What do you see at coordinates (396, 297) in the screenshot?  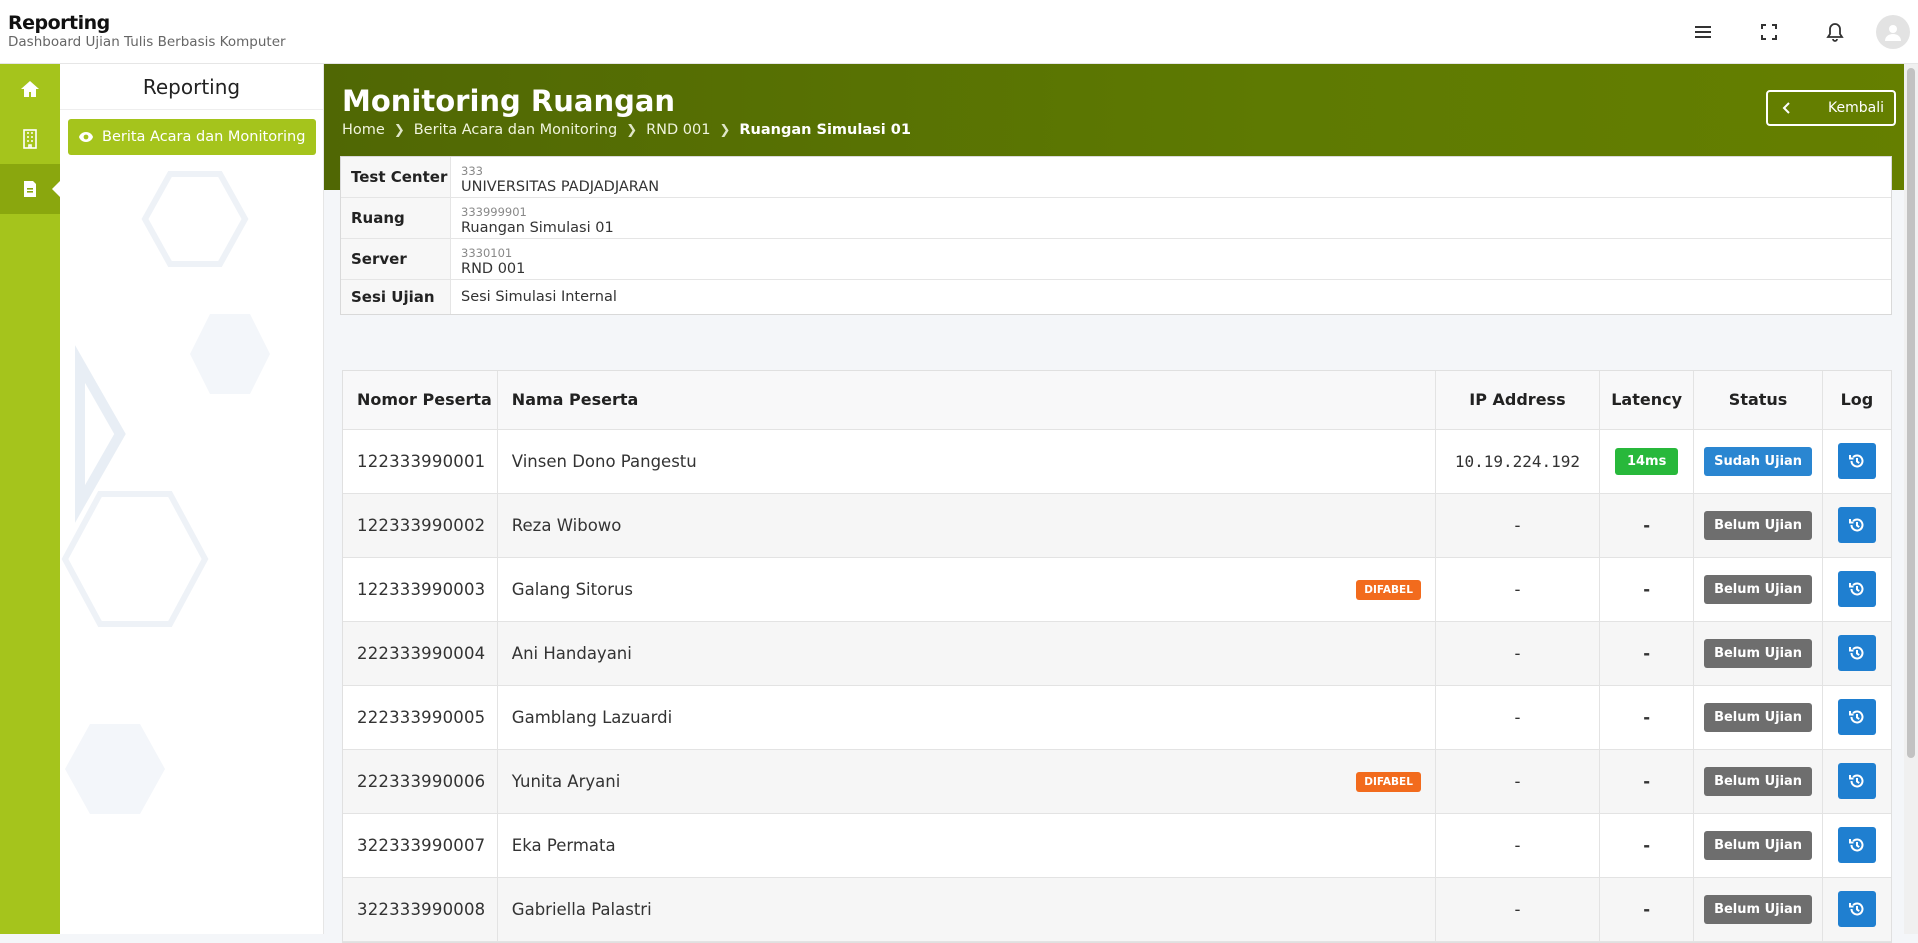 I see `info-label: Sesi Ujian` at bounding box center [396, 297].